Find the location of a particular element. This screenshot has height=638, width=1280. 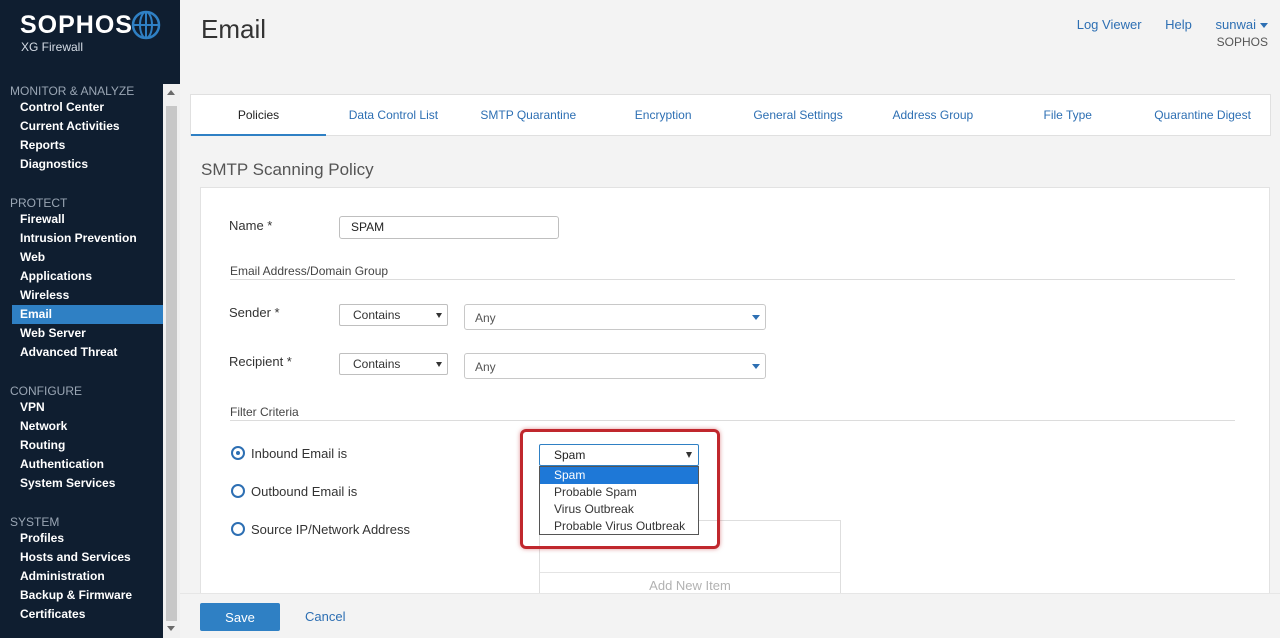

option-virus-outbreak: Virus Outbreak is located at coordinates (619, 509).